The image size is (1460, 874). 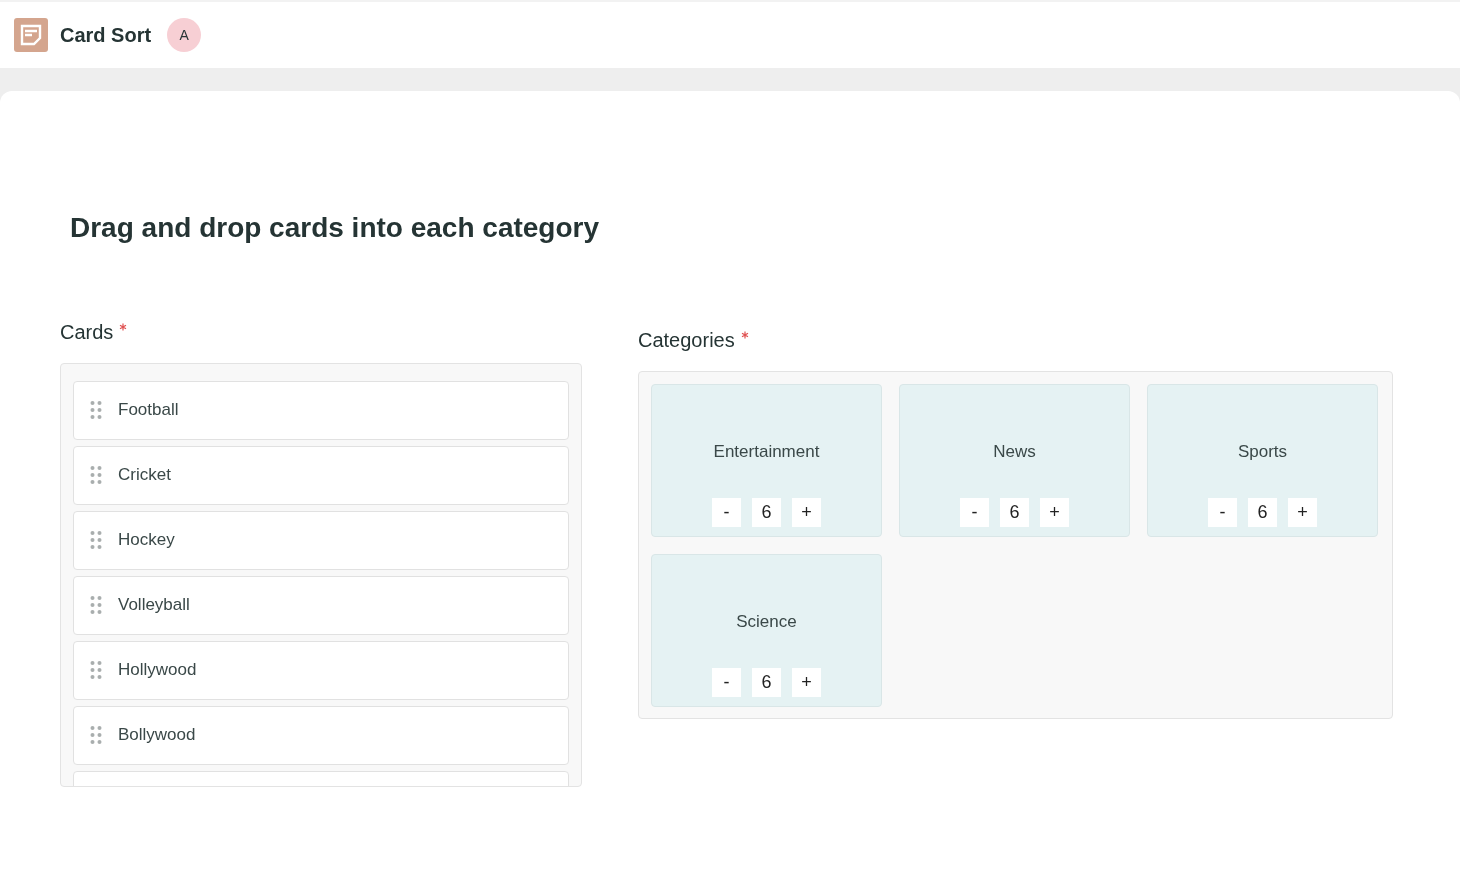 What do you see at coordinates (321, 475) in the screenshot?
I see `card-item: Cricket` at bounding box center [321, 475].